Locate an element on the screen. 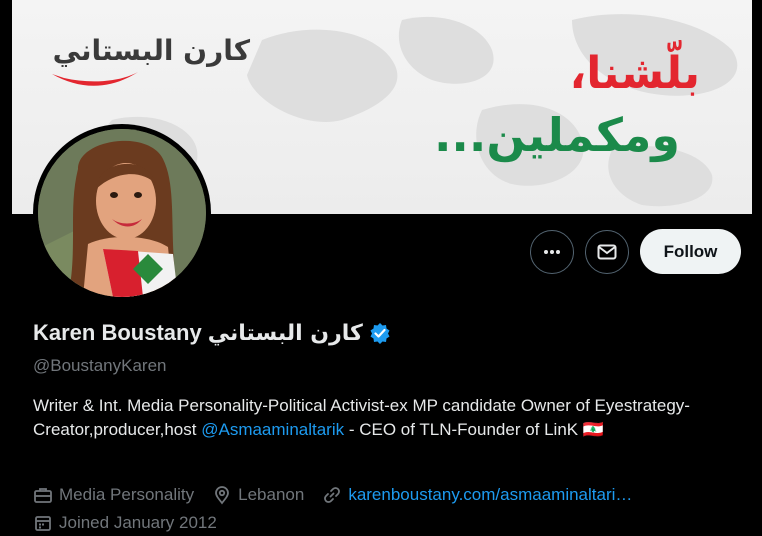 The width and height of the screenshot is (762, 536). bio-text-continued: - CEO of TLN-Founder of LinK is located at coordinates (463, 429).